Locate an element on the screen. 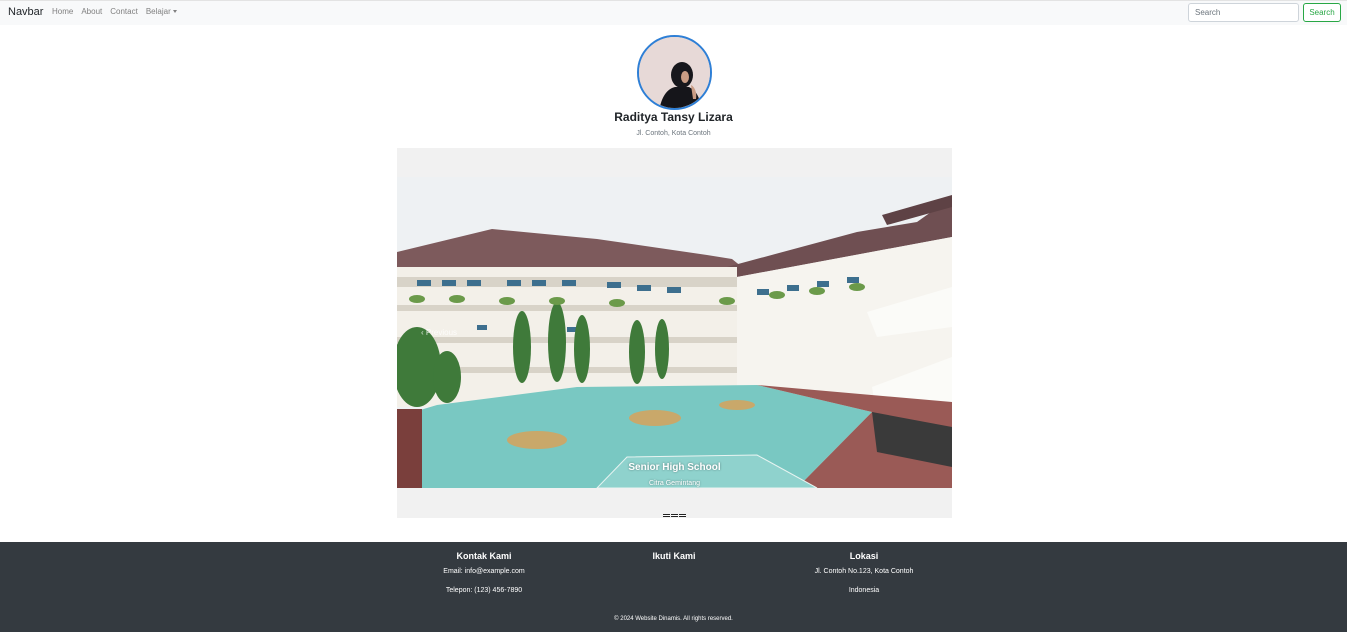  search-input is located at coordinates (1243, 12).